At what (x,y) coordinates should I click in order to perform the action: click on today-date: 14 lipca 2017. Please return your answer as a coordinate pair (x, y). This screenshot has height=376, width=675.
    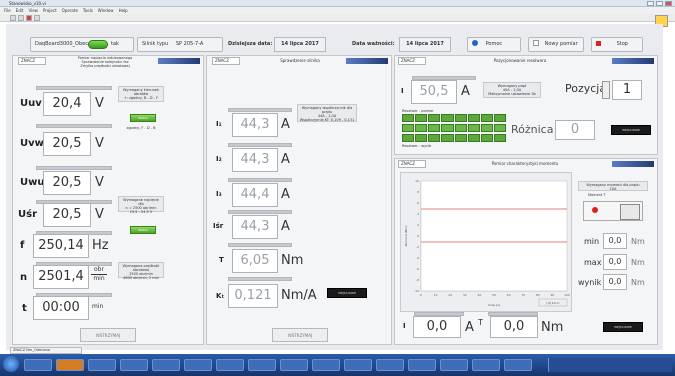
    Looking at the image, I should click on (300, 44).